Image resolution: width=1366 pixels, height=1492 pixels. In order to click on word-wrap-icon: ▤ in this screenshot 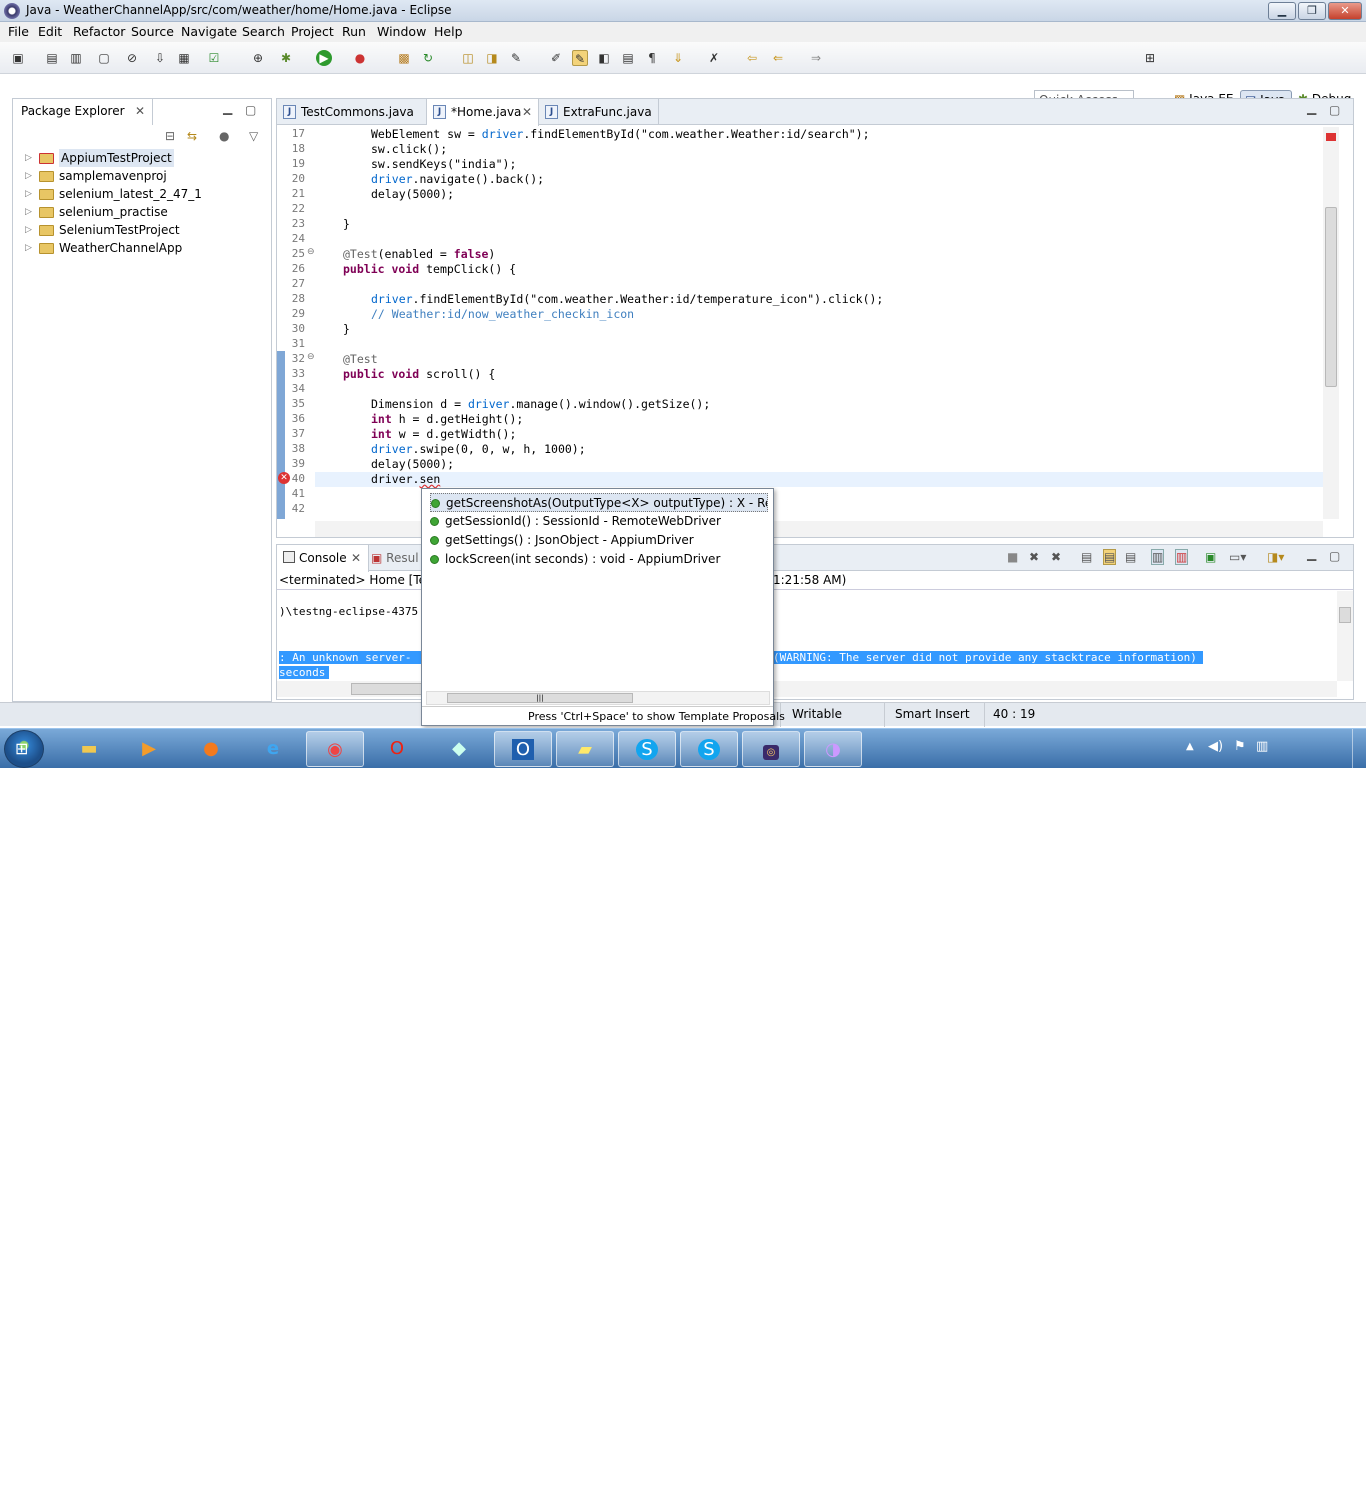, I will do `click(1130, 557)`.